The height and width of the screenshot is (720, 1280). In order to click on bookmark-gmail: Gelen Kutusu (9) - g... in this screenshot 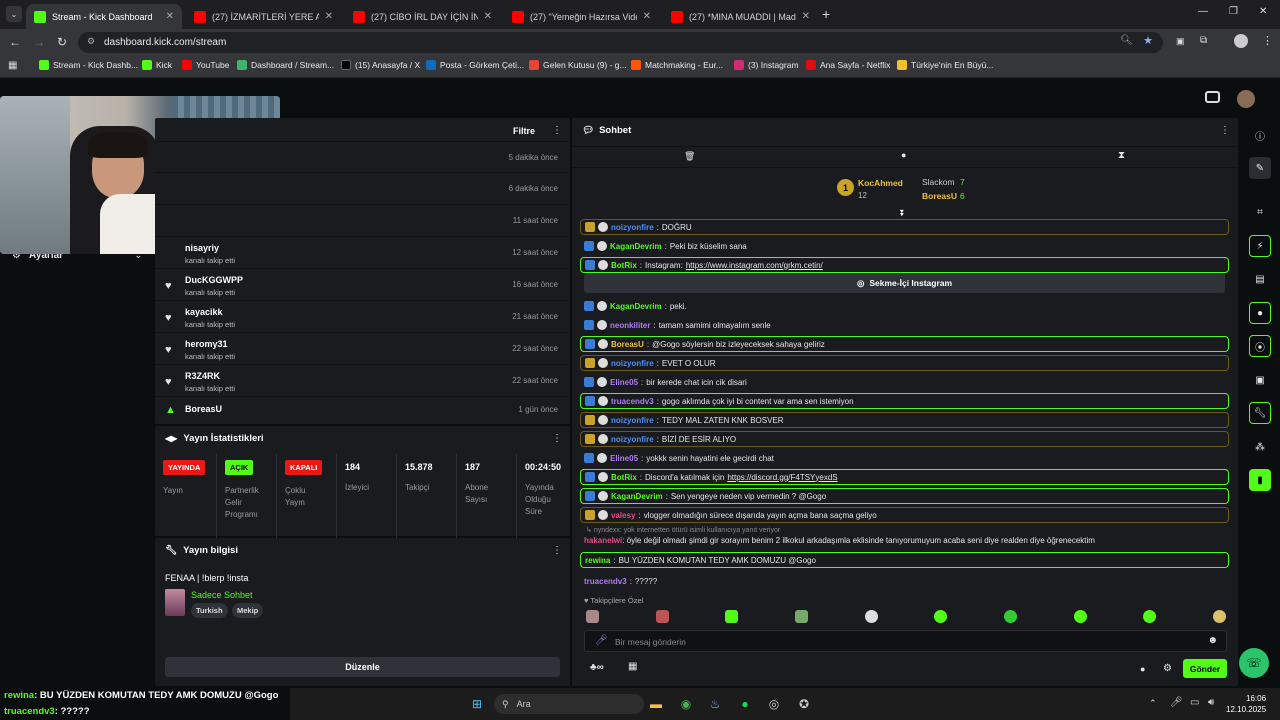, I will do `click(578, 65)`.